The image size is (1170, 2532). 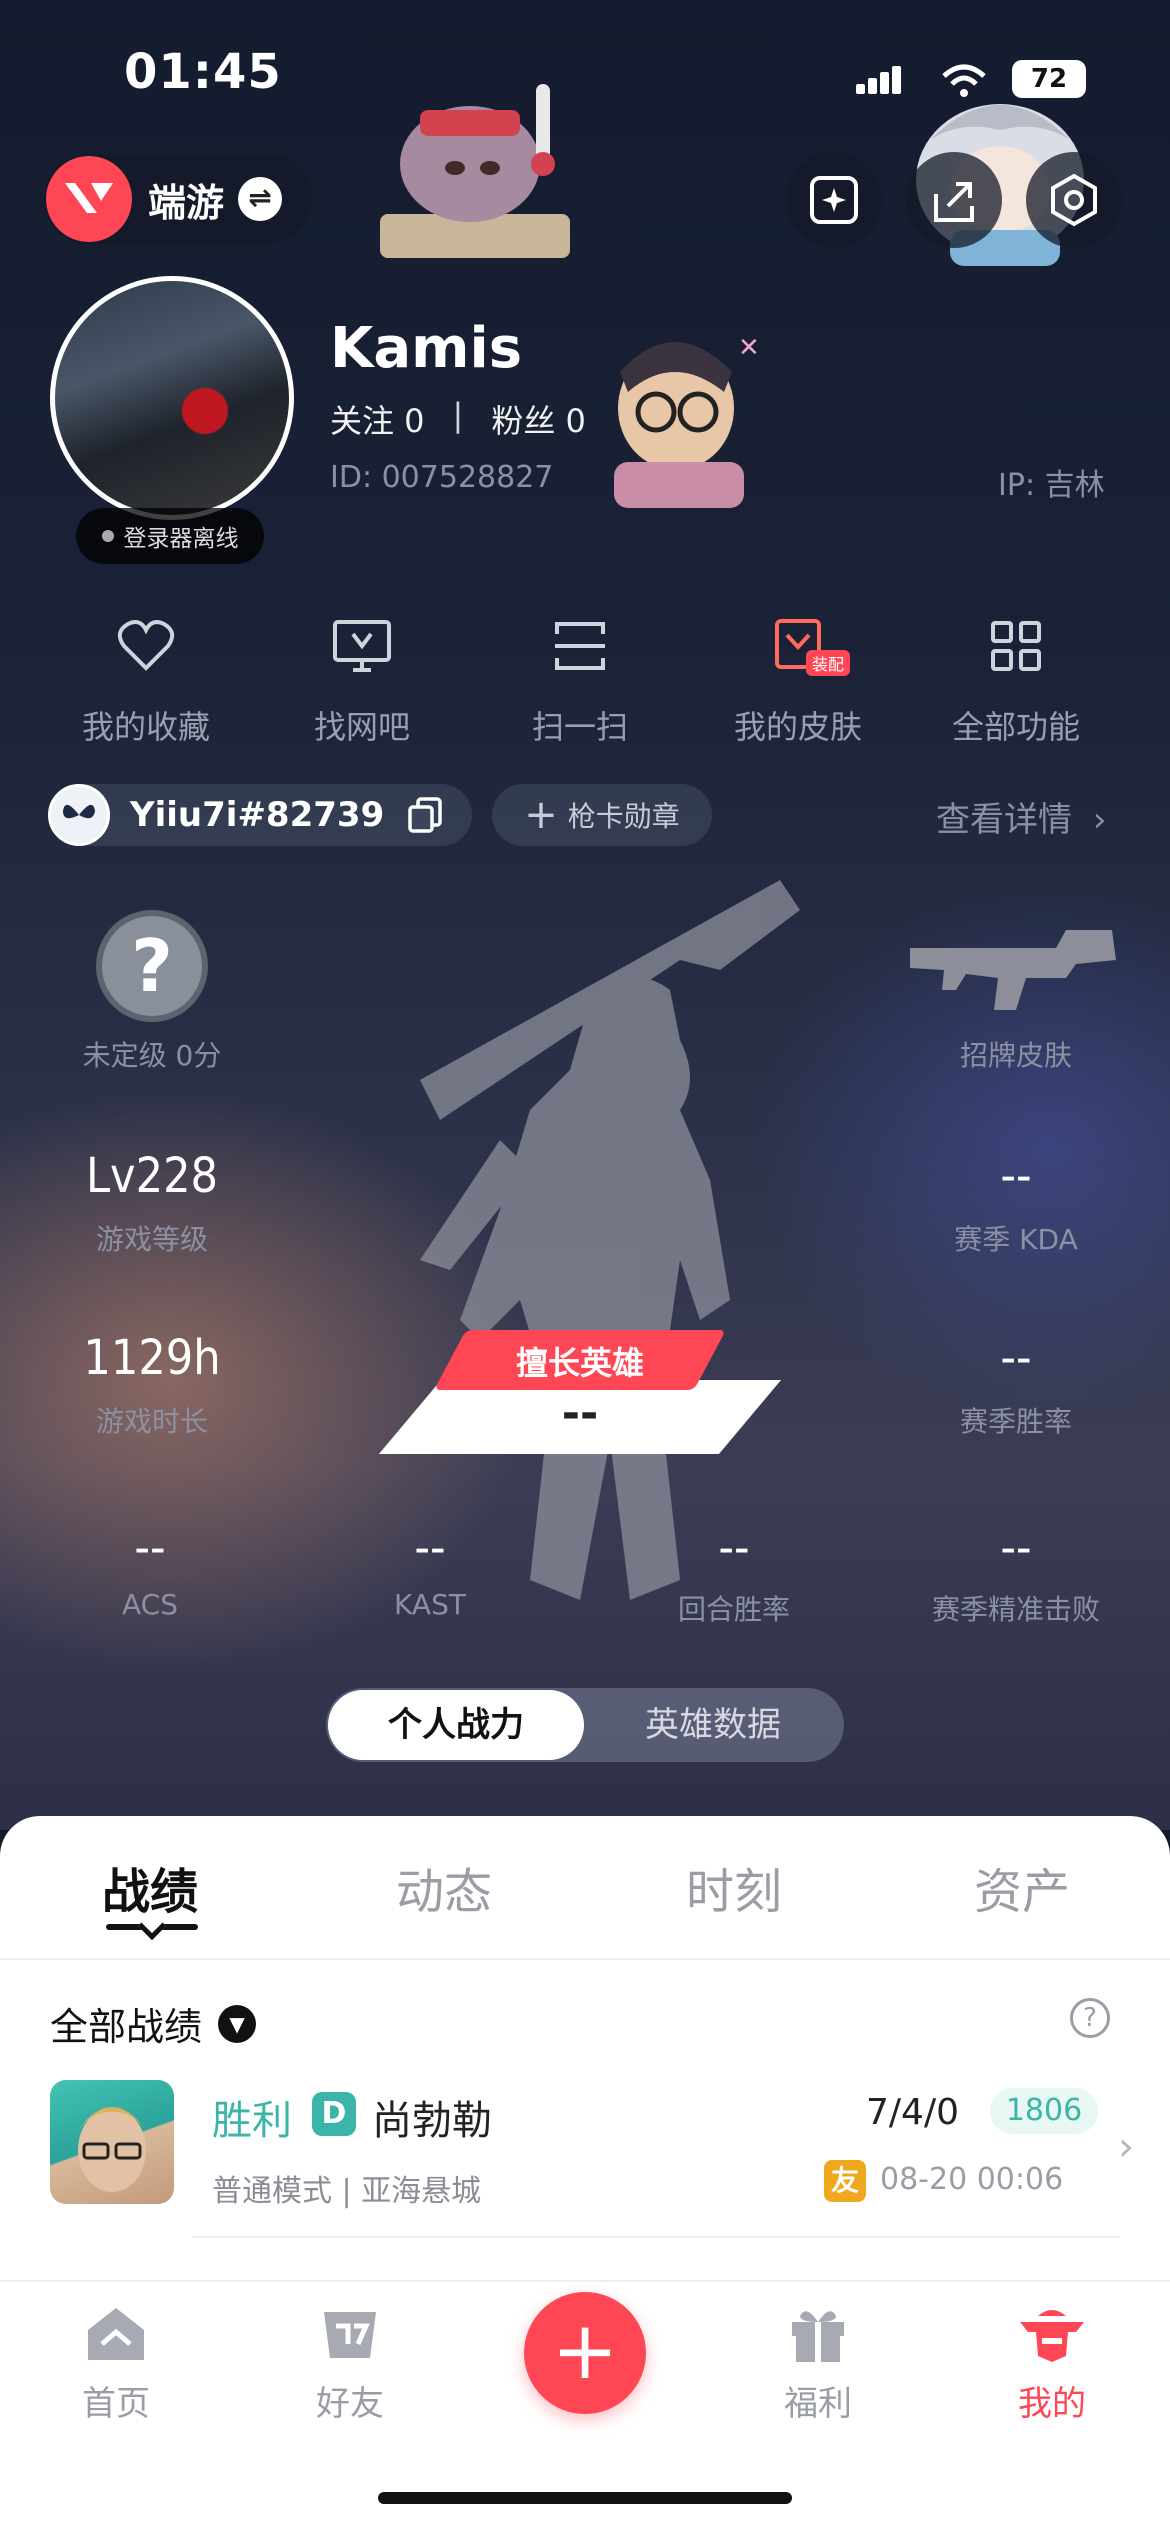 I want to click on match-mode-map: 普通模式 | 亚海悬城, so click(x=347, y=2191).